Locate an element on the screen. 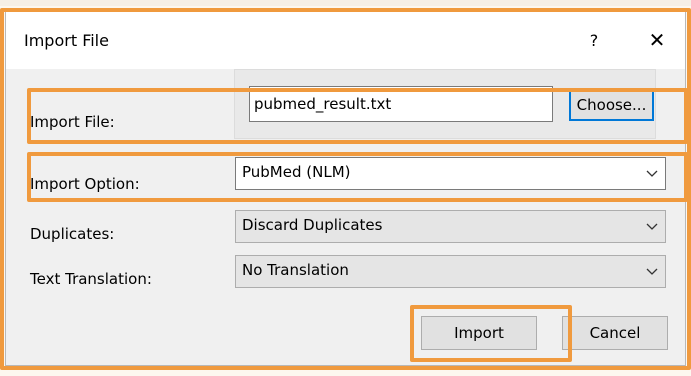 The image size is (691, 376). import-option-label: Import Option: is located at coordinates (85, 184).